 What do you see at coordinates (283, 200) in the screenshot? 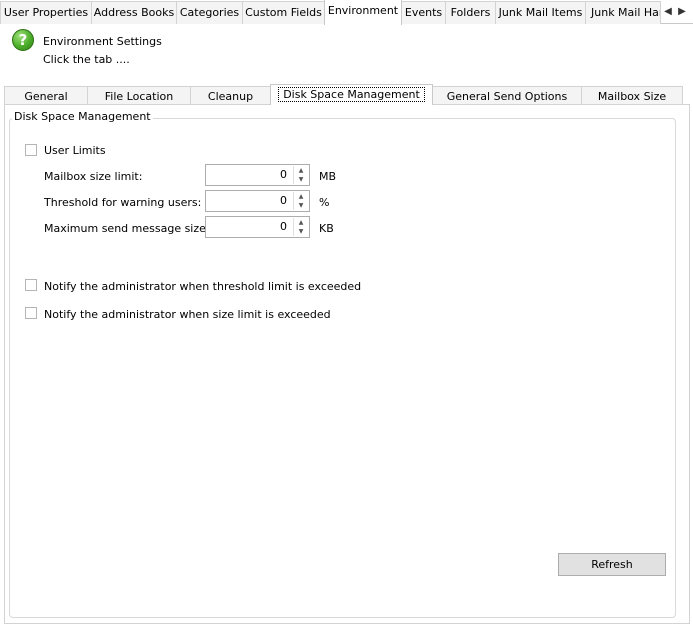
I see `threshold-warning-value: 0` at bounding box center [283, 200].